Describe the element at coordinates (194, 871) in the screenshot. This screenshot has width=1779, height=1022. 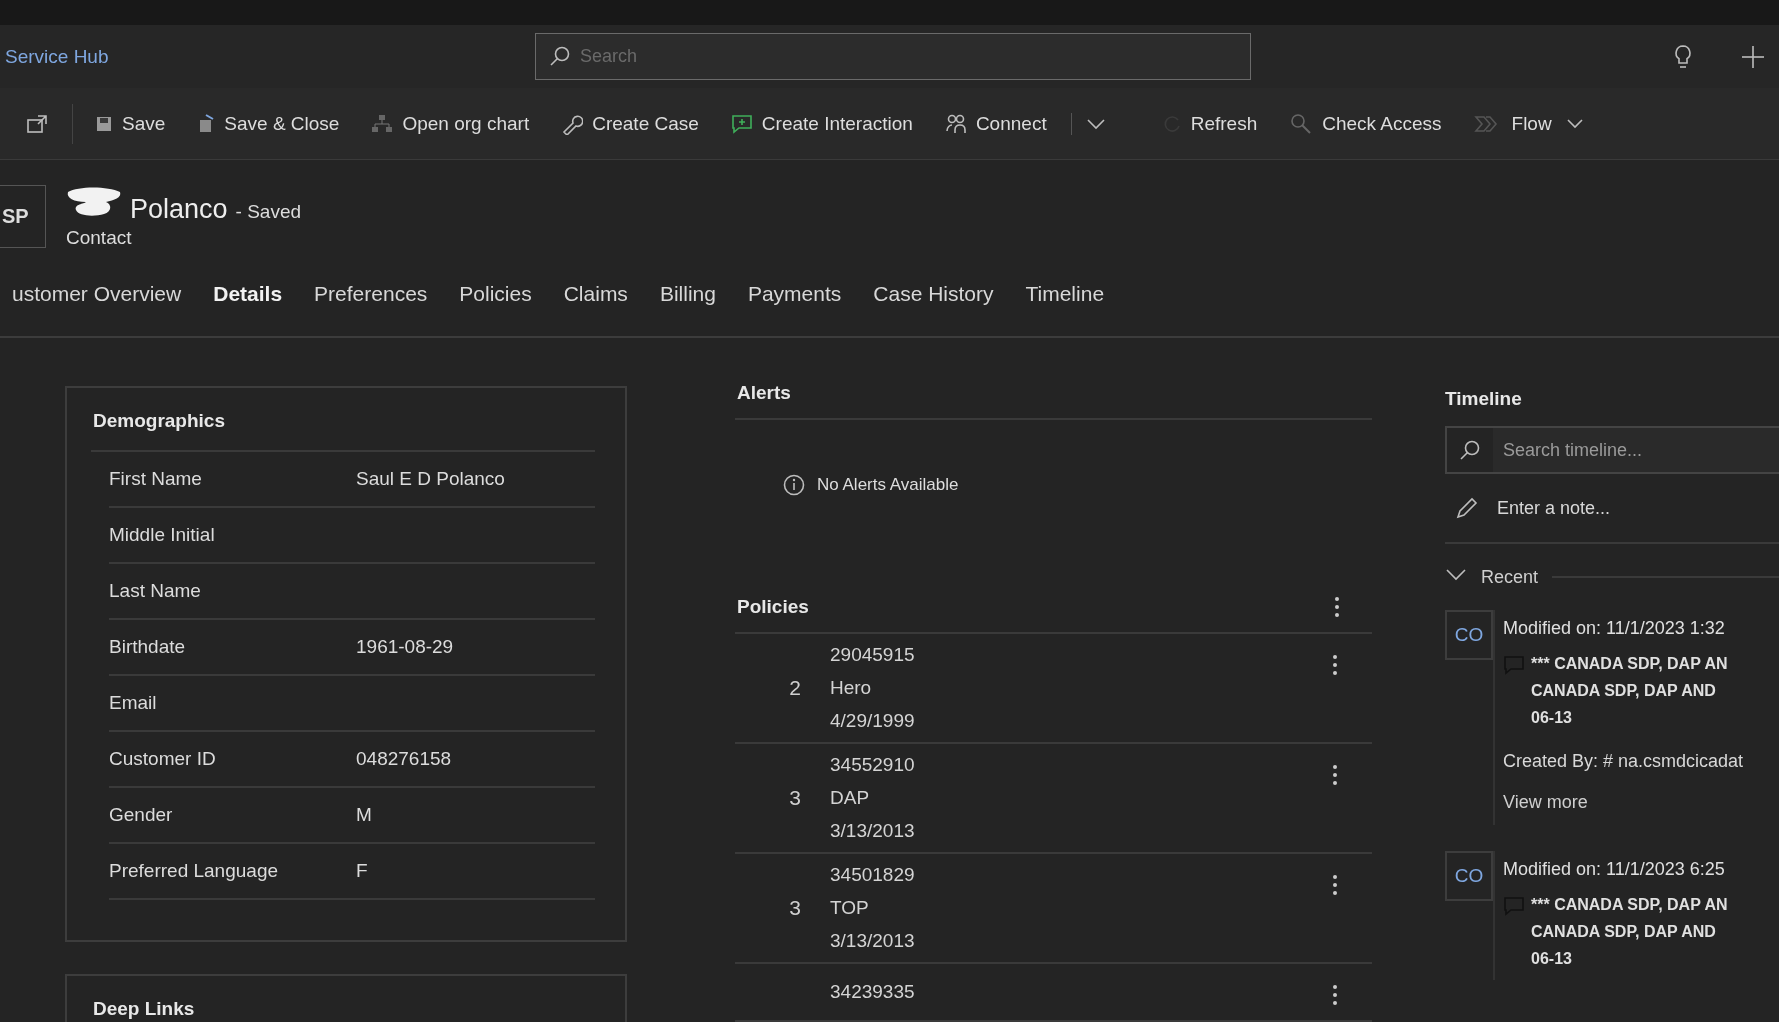
I see `field-label: Preferred Language` at that location.